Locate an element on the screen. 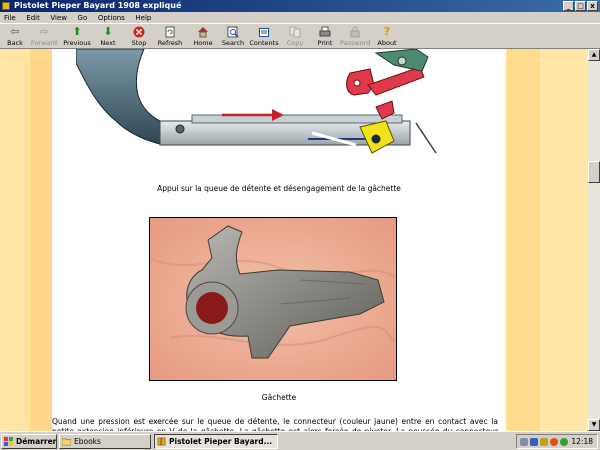  shield-icon is located at coordinates (544, 442).